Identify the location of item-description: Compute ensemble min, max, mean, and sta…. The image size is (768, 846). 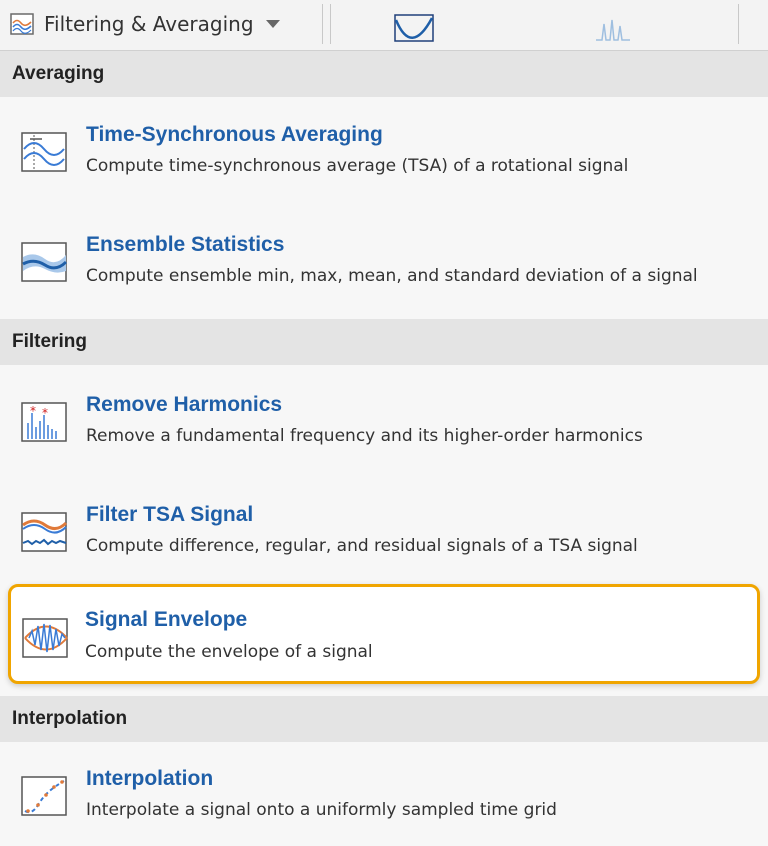
(392, 276).